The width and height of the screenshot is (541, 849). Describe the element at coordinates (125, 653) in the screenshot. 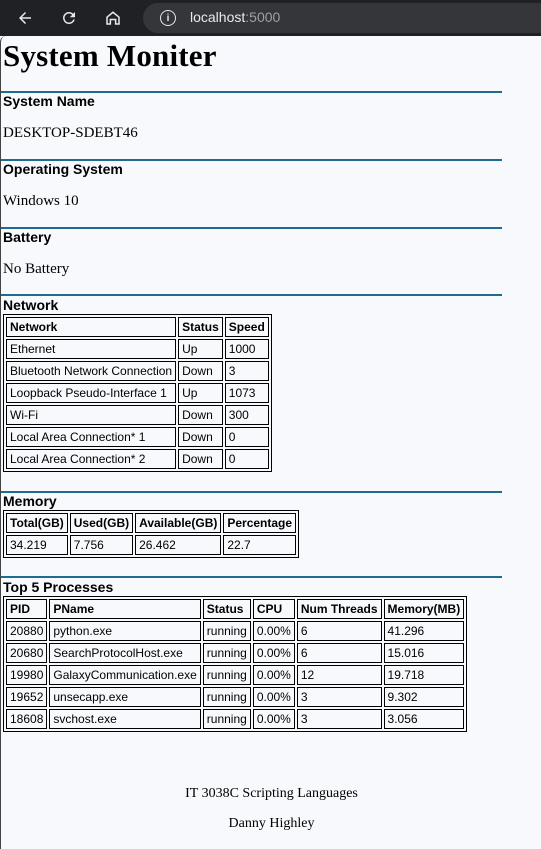

I see `pname-cell: SearchProtocolHost.exe` at that location.